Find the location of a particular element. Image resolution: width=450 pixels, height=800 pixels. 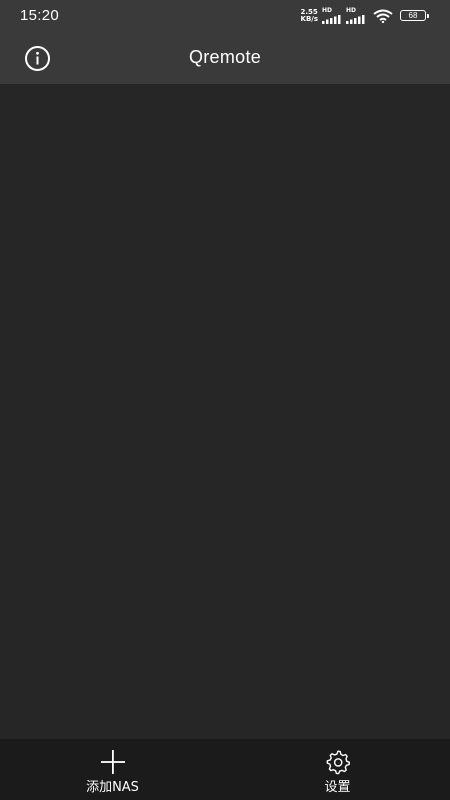

signal-1-label: HD is located at coordinates (327, 10).